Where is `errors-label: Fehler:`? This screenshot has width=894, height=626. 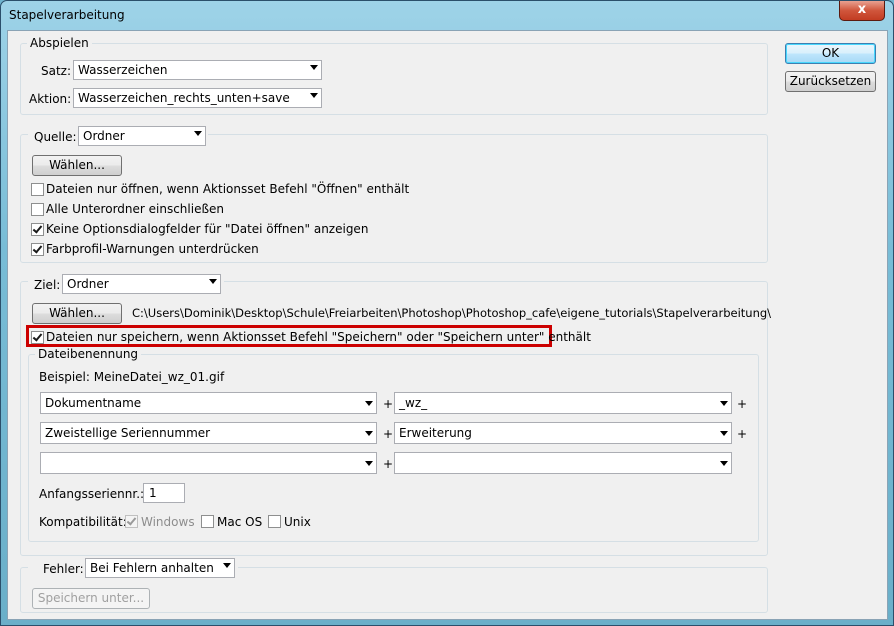
errors-label: Fehler: is located at coordinates (63, 569).